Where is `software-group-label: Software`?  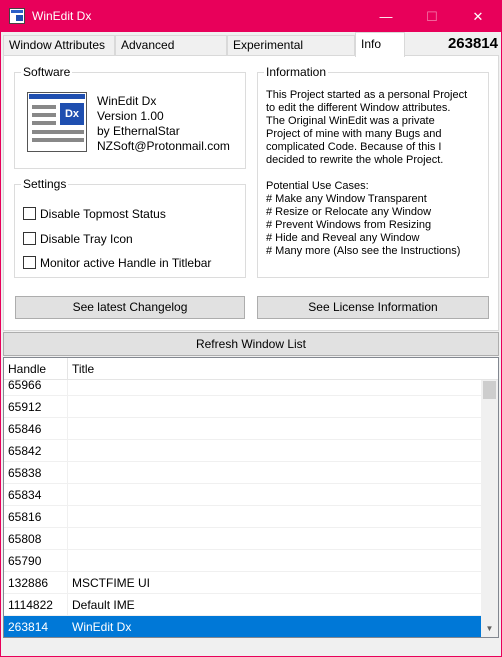
software-group-label: Software is located at coordinates (47, 72).